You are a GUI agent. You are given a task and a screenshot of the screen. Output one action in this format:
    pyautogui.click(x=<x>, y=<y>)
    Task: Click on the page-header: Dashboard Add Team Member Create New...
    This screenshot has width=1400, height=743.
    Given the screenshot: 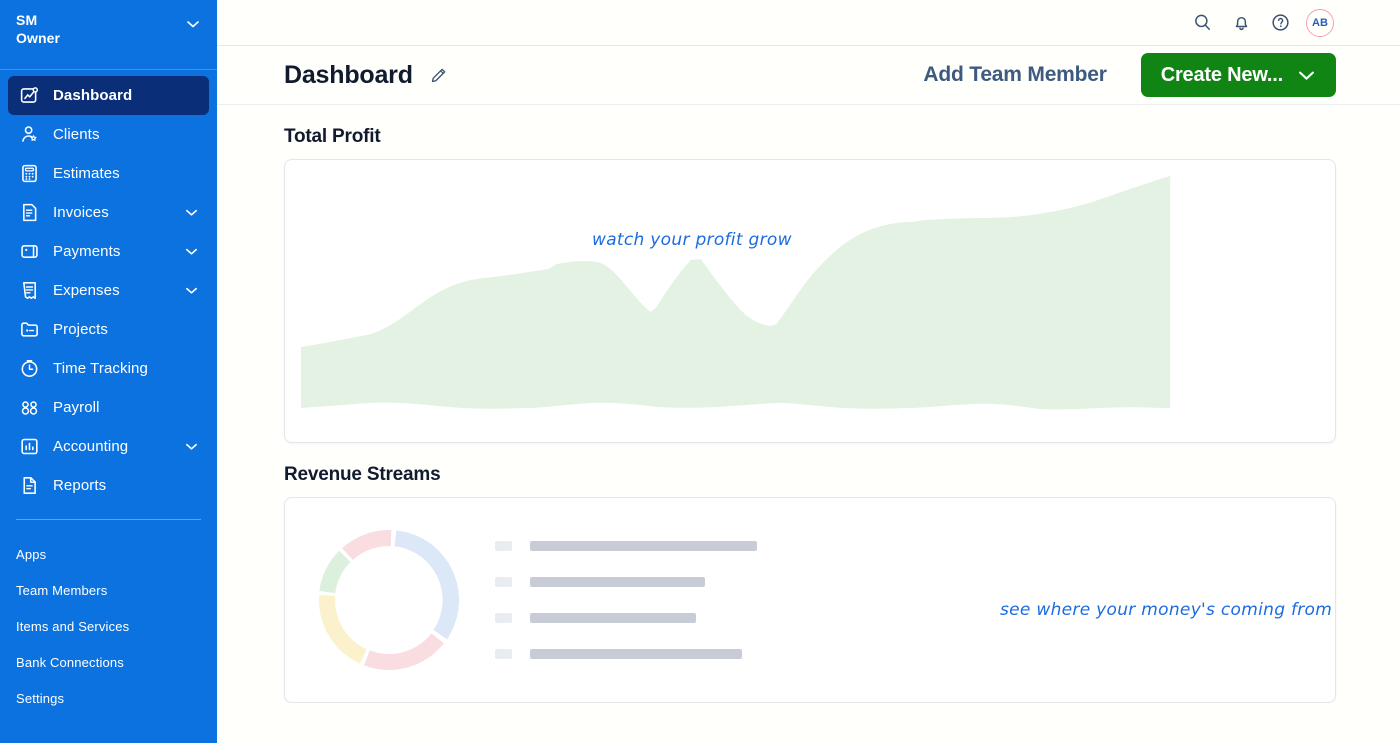 What is the action you would take?
    pyautogui.click(x=808, y=75)
    